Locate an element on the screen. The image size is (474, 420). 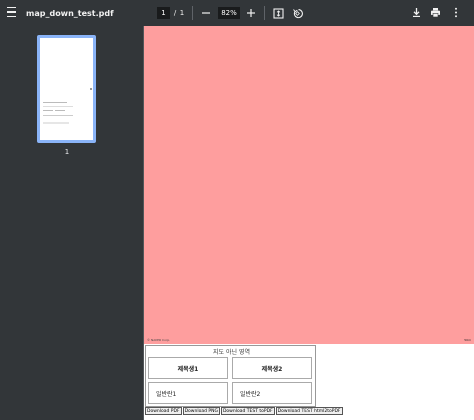
fit-page-icon is located at coordinates (278, 13).